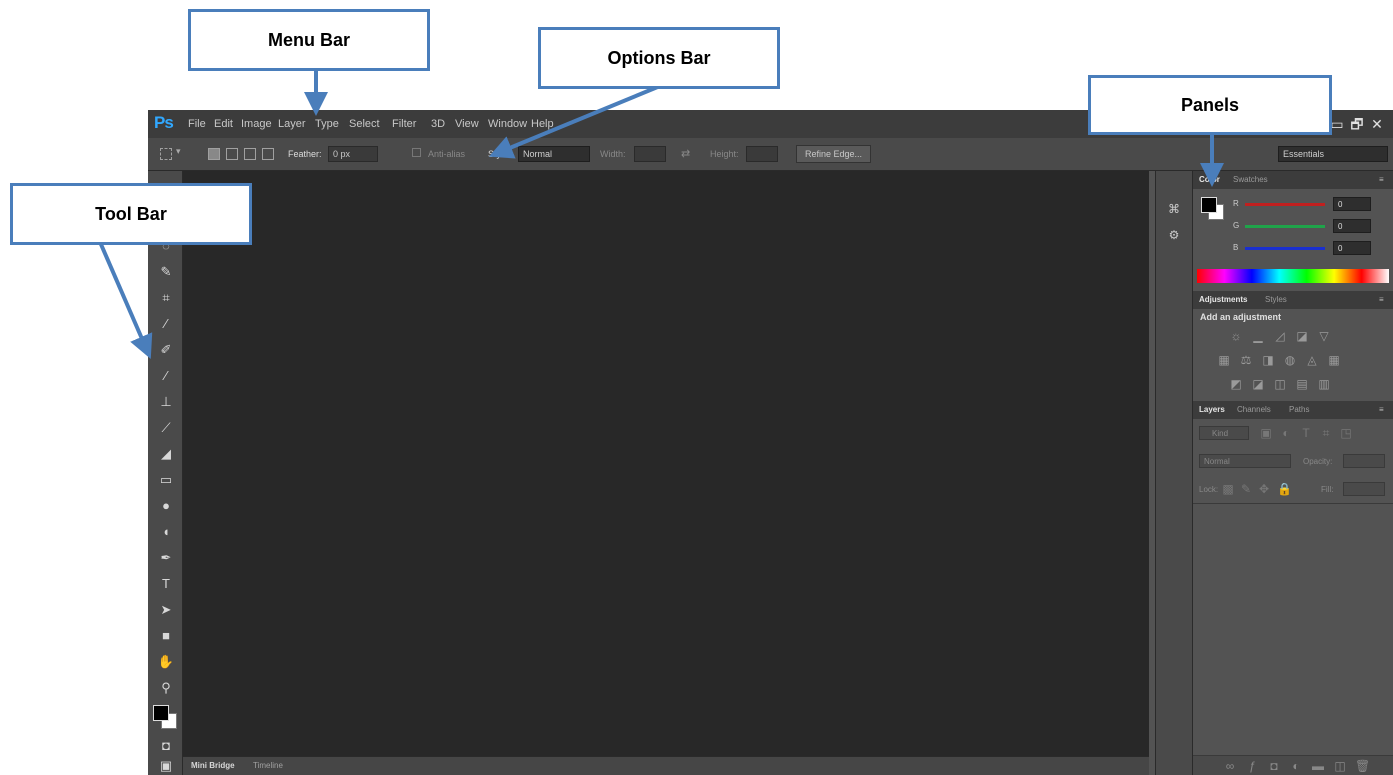 This screenshot has height=775, width=1393. What do you see at coordinates (166, 350) in the screenshot?
I see `healing-brush-tool-icon: ✐` at bounding box center [166, 350].